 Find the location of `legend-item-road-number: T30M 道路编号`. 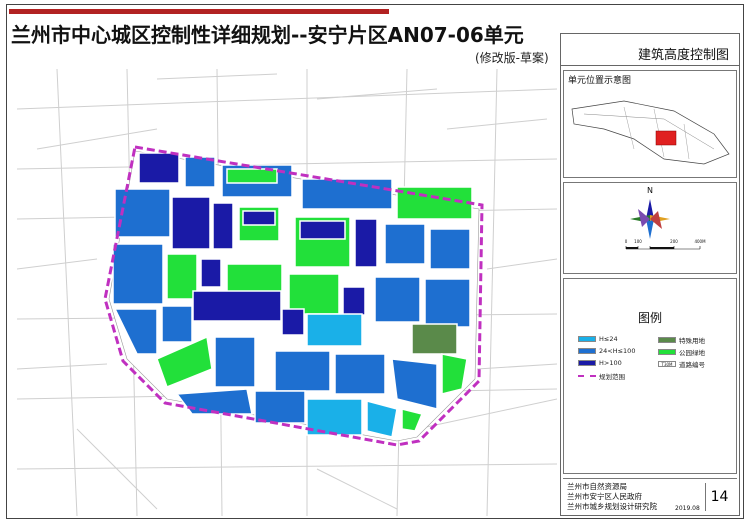

legend-item-road-number: T30M 道路编号 is located at coordinates (681, 364).